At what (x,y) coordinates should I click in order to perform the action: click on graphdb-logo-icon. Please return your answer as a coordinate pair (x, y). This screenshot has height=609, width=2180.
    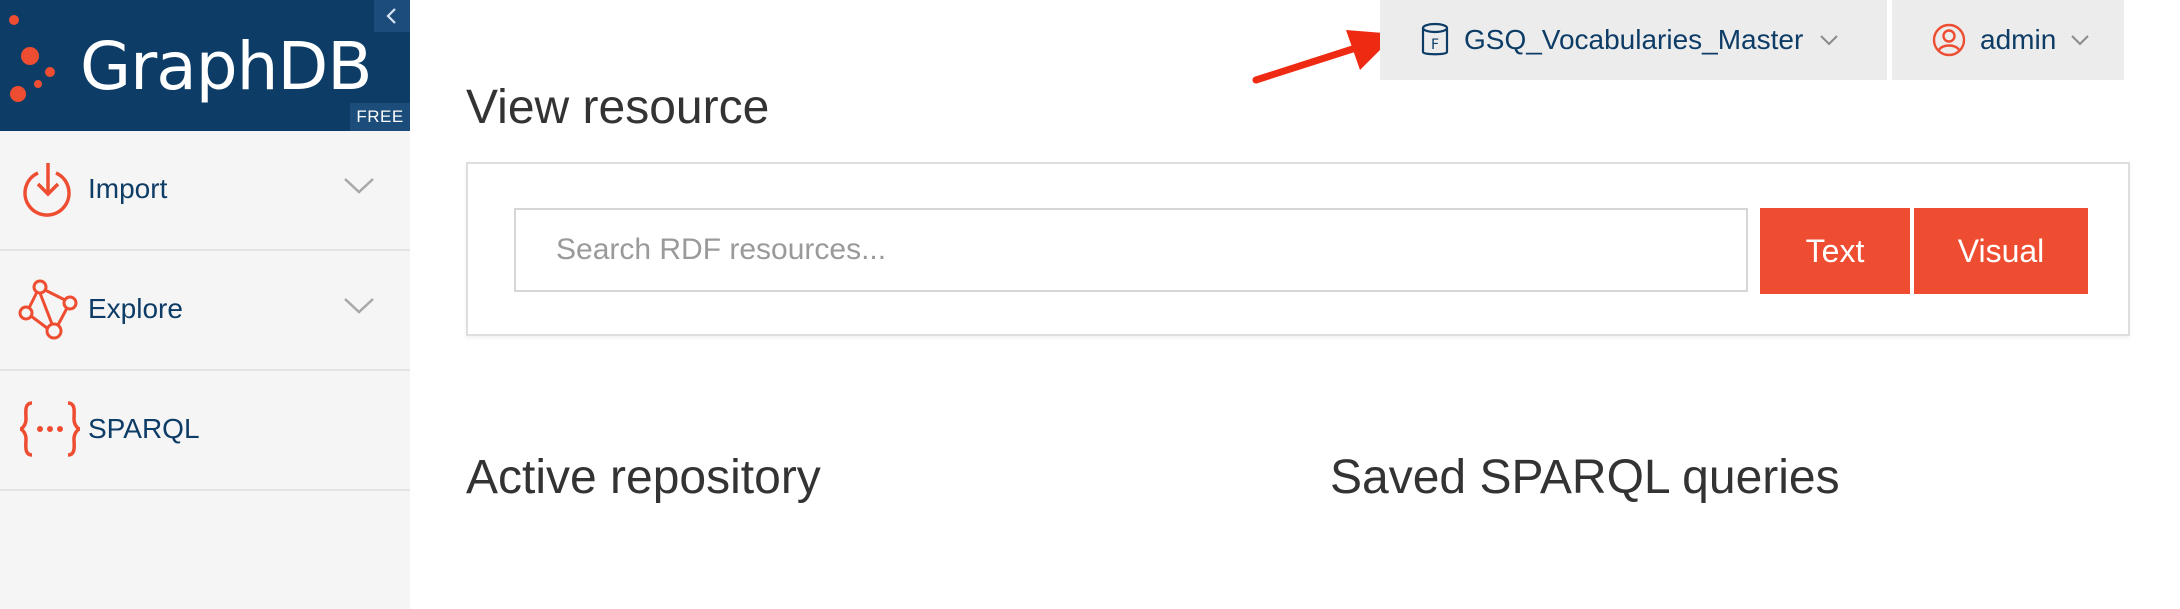
    Looking at the image, I should click on (32, 58).